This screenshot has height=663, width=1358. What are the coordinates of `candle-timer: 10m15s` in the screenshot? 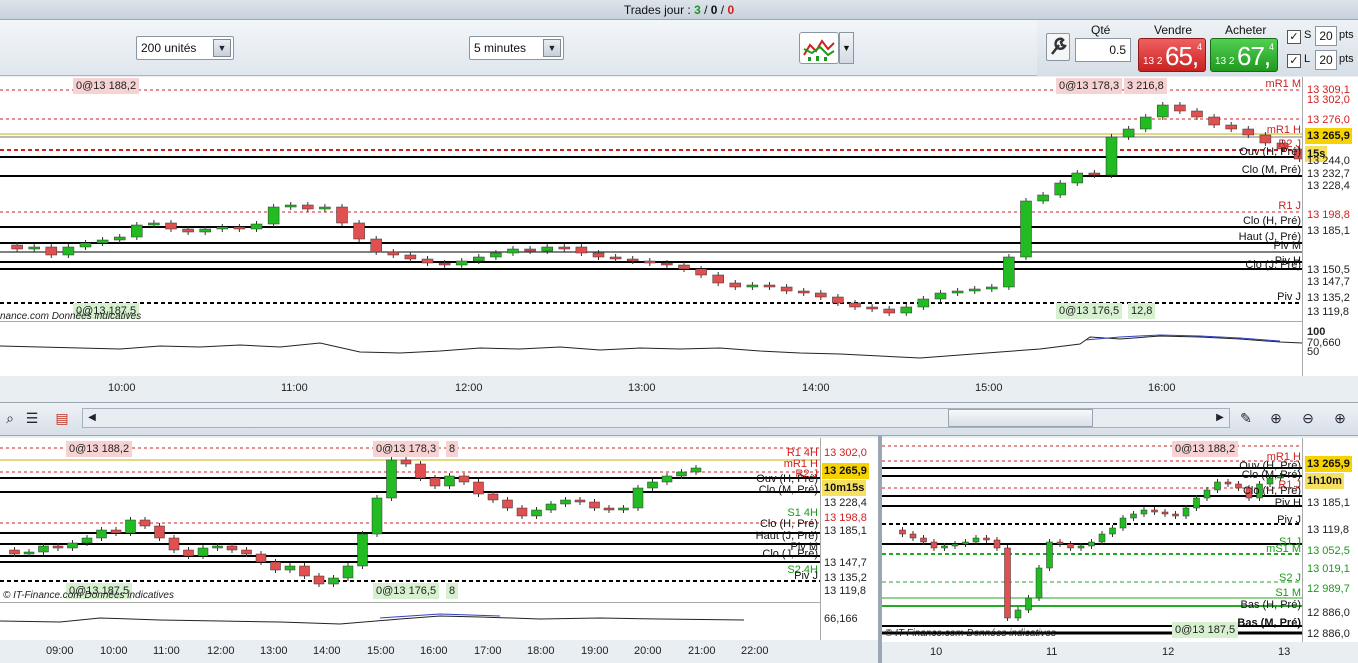 It's located at (844, 488).